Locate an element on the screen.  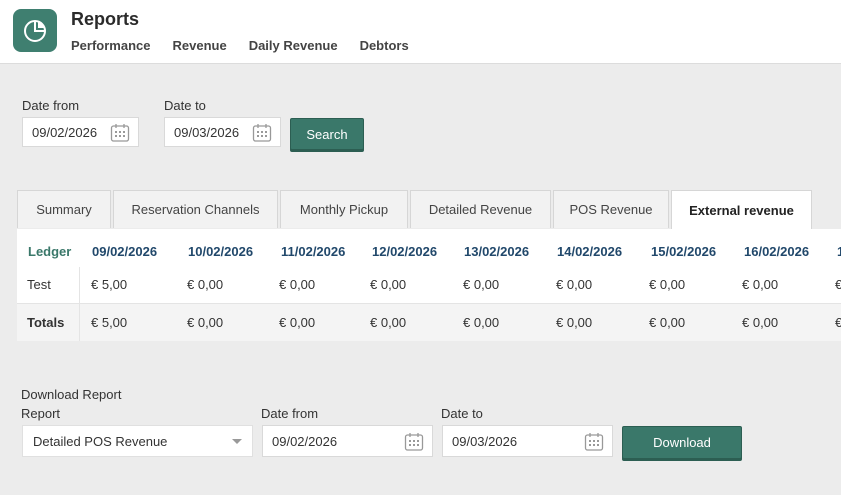
column-header: 1 is located at coordinates (839, 251).